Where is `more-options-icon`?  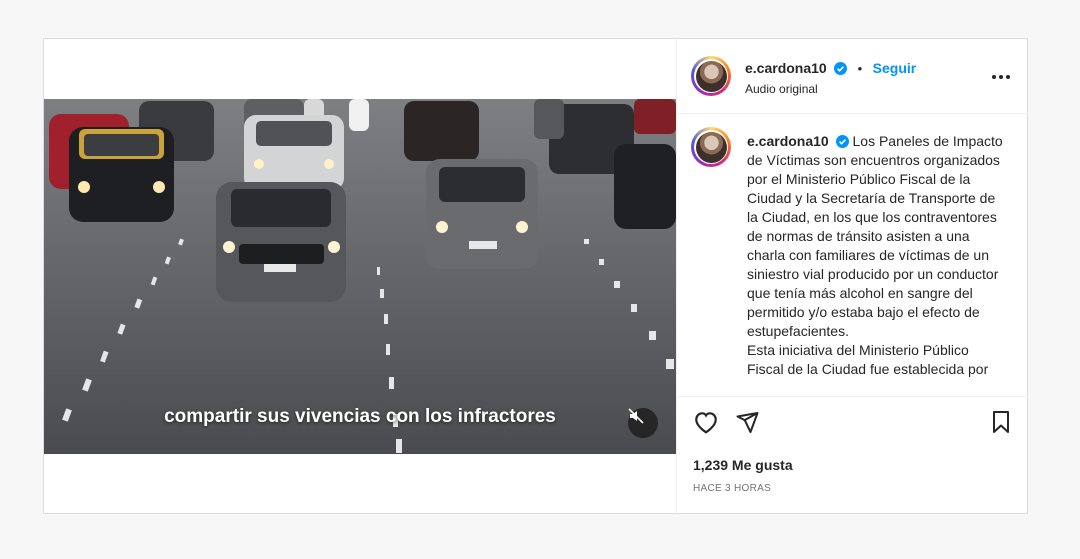 more-options-icon is located at coordinates (1001, 77).